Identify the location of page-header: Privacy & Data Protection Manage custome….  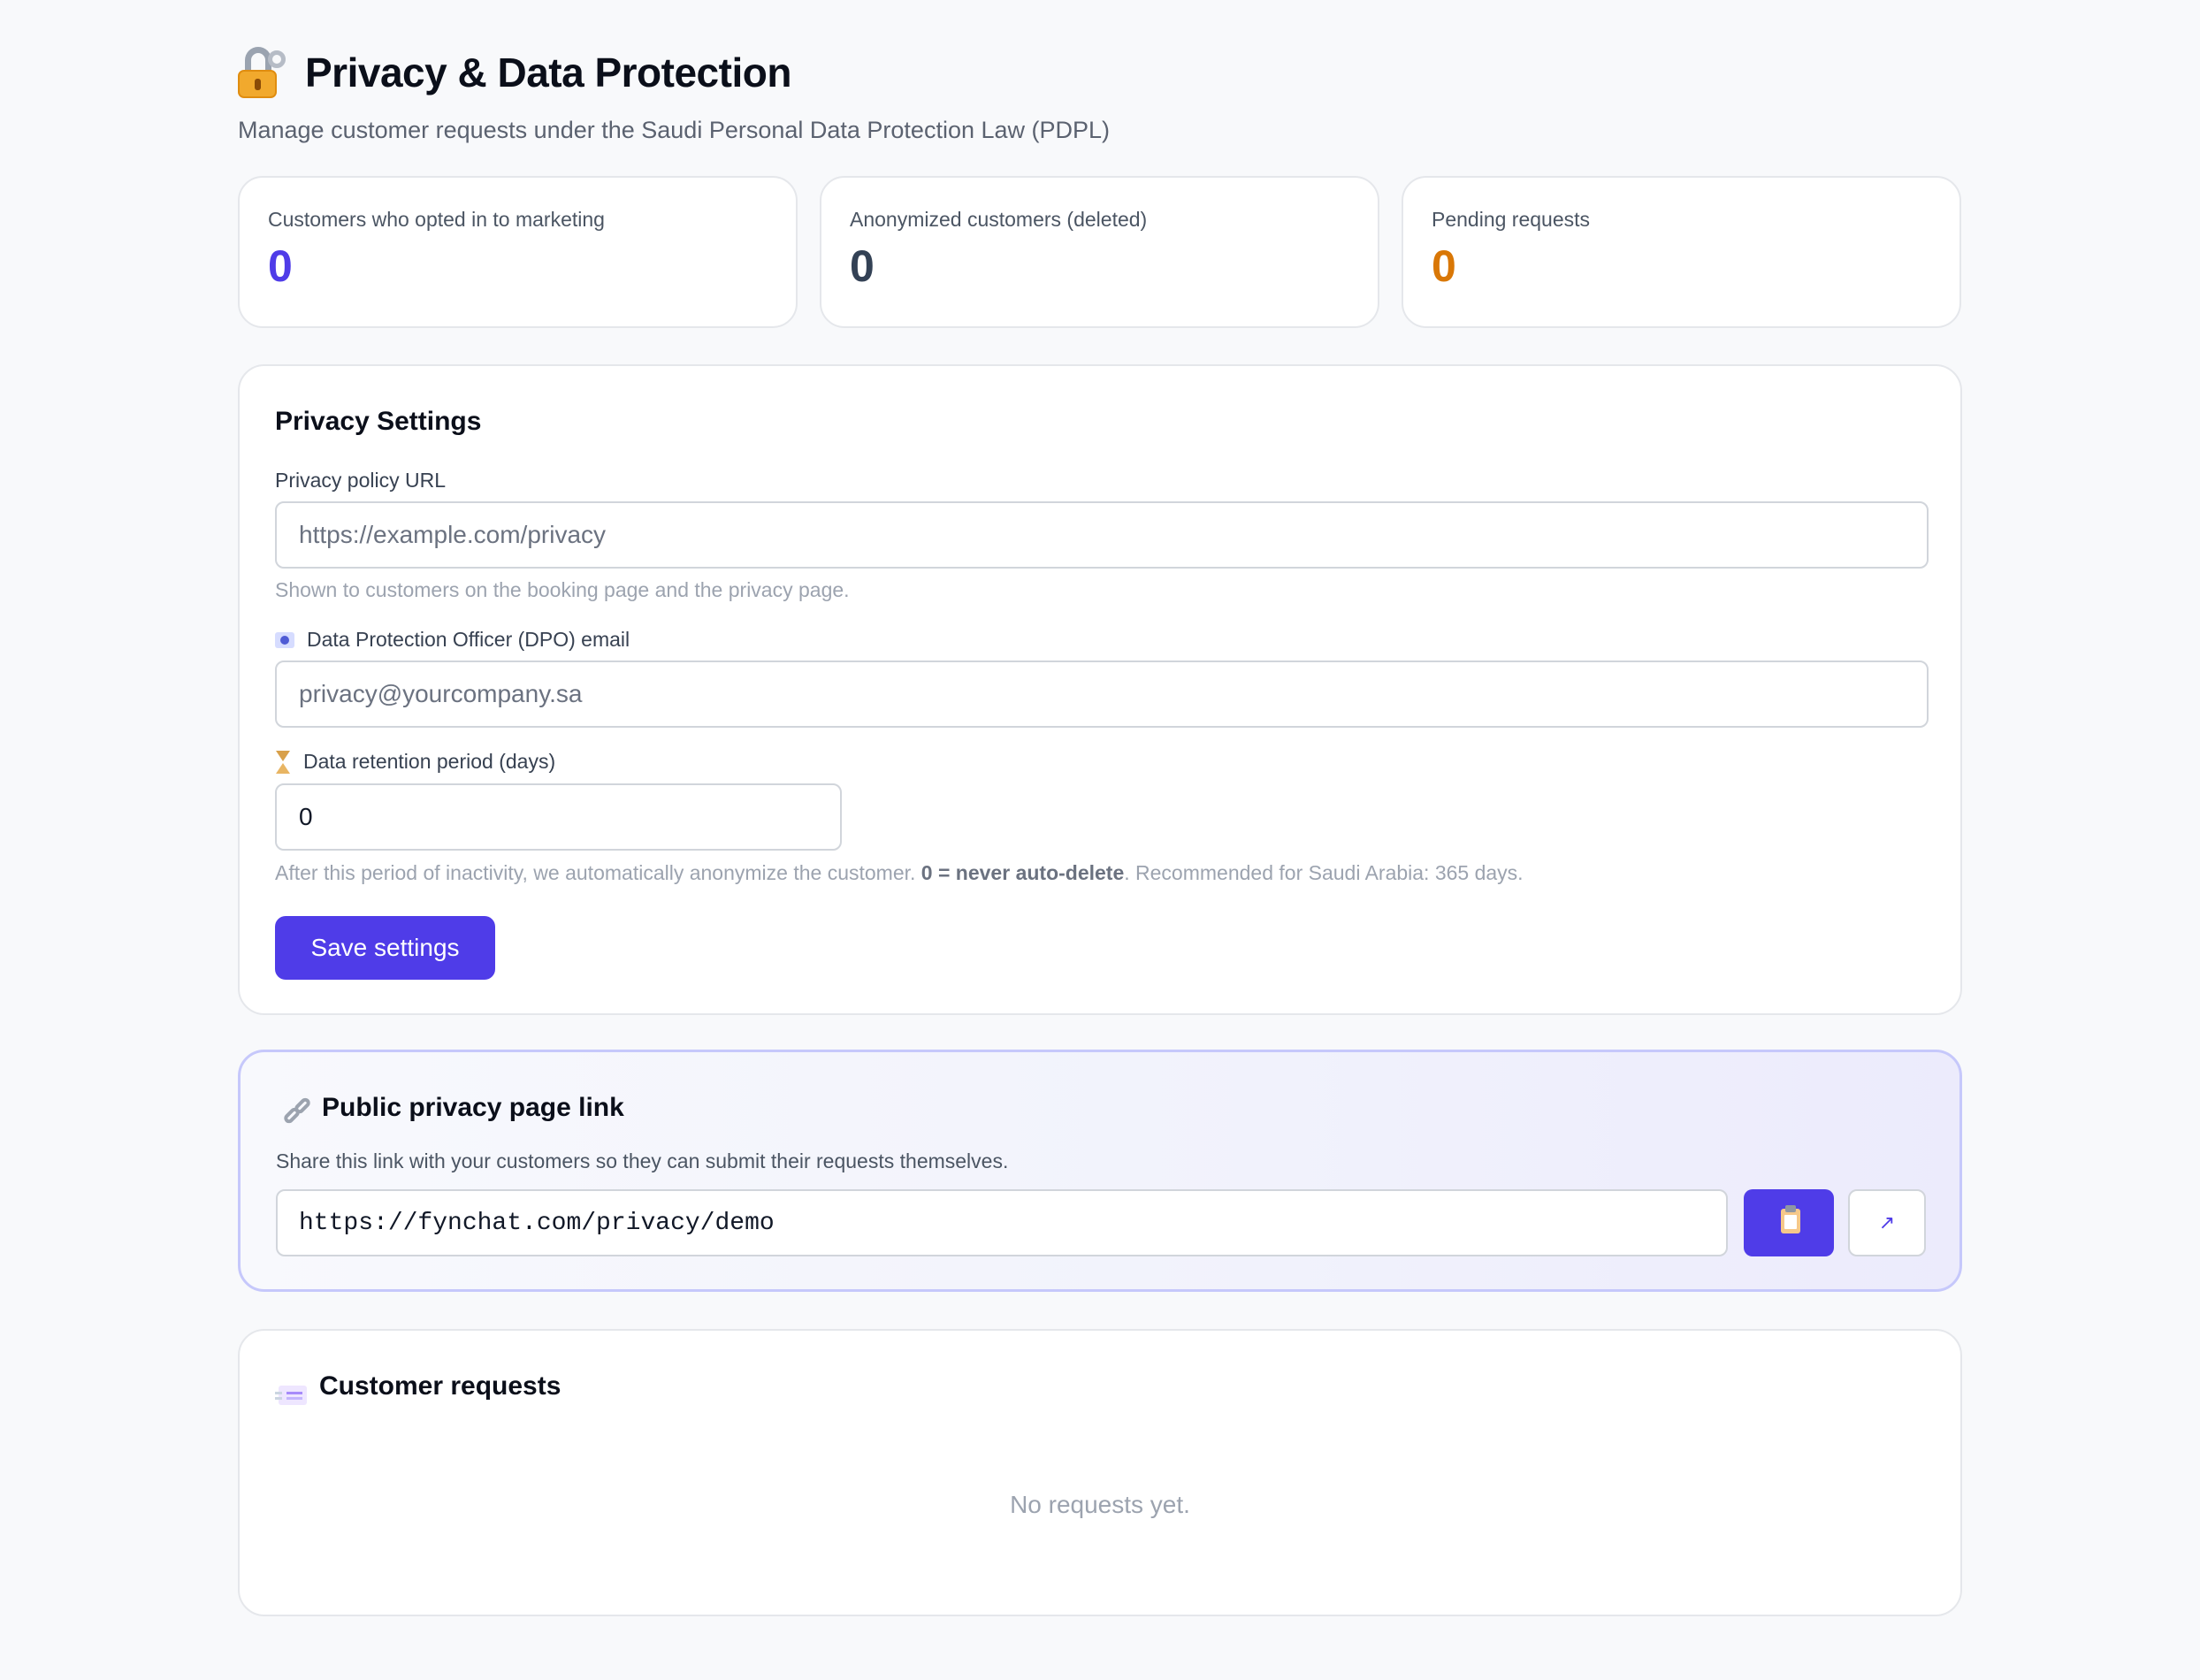
(674, 94).